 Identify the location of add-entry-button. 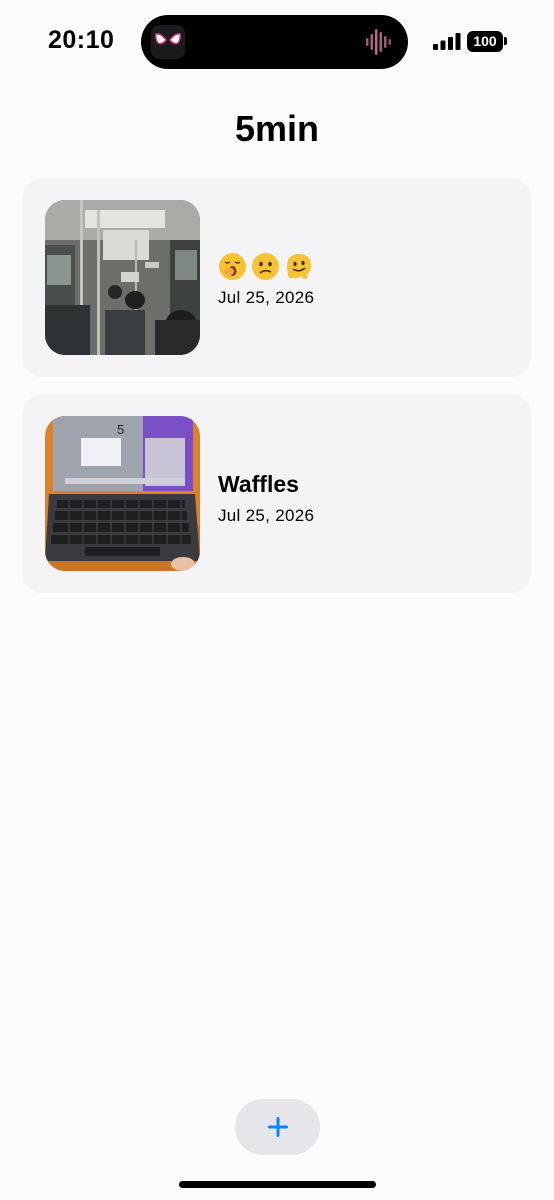
(277, 1127).